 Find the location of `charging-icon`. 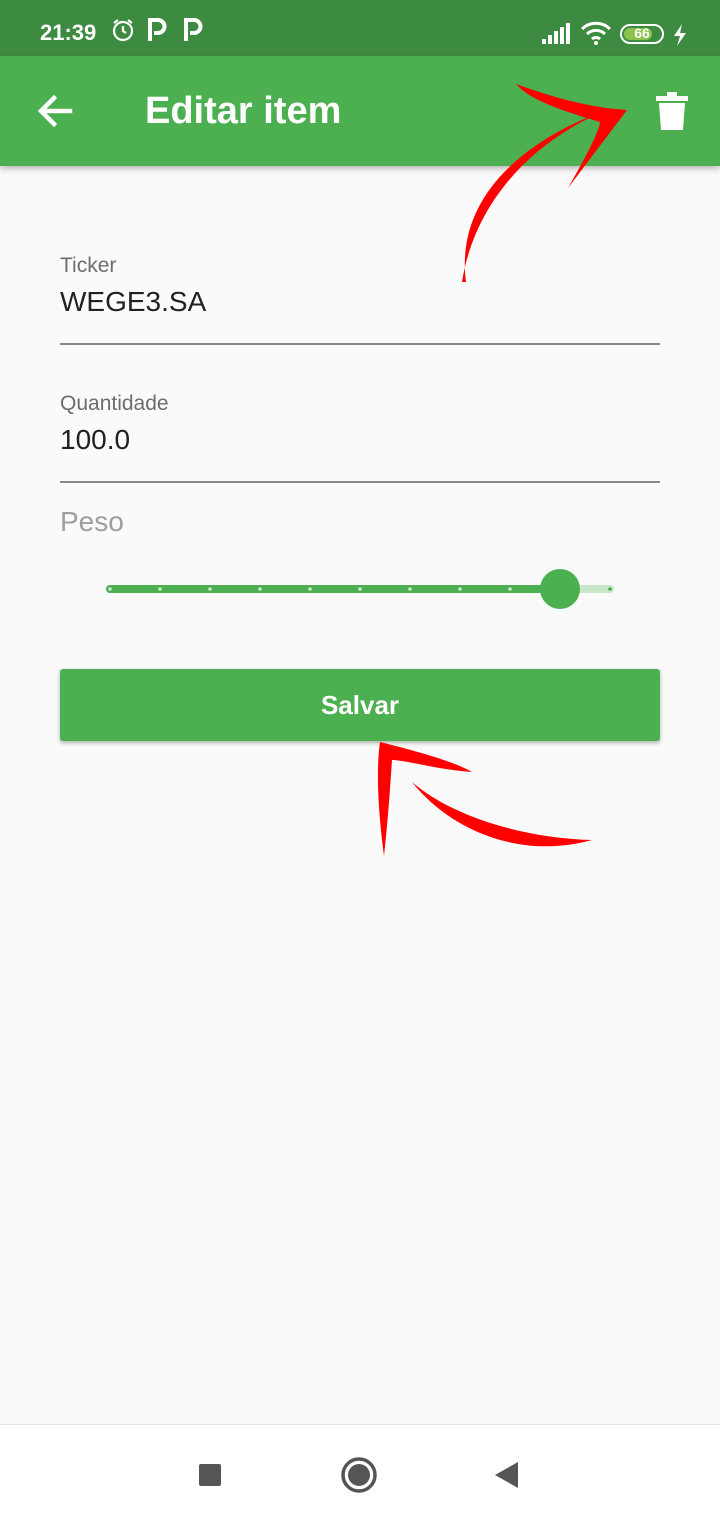

charging-icon is located at coordinates (680, 35).